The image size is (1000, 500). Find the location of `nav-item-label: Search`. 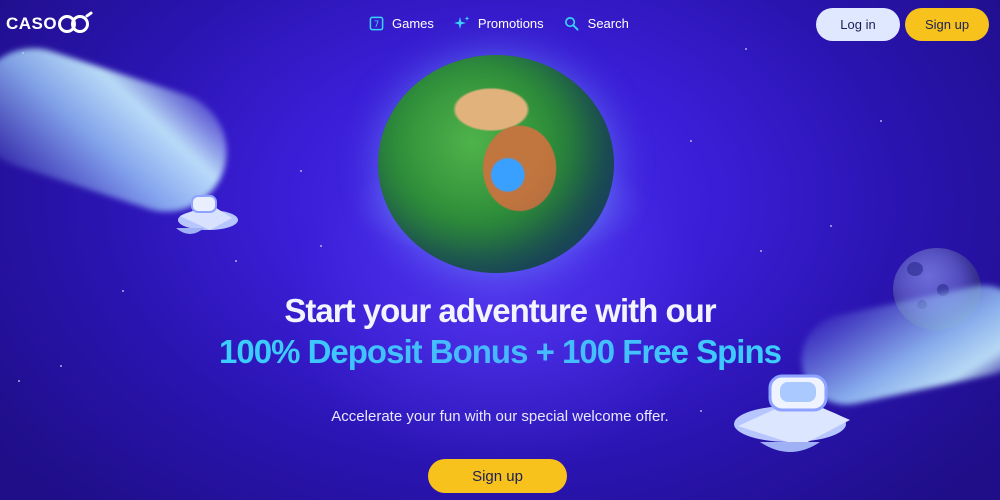

nav-item-label: Search is located at coordinates (608, 23).